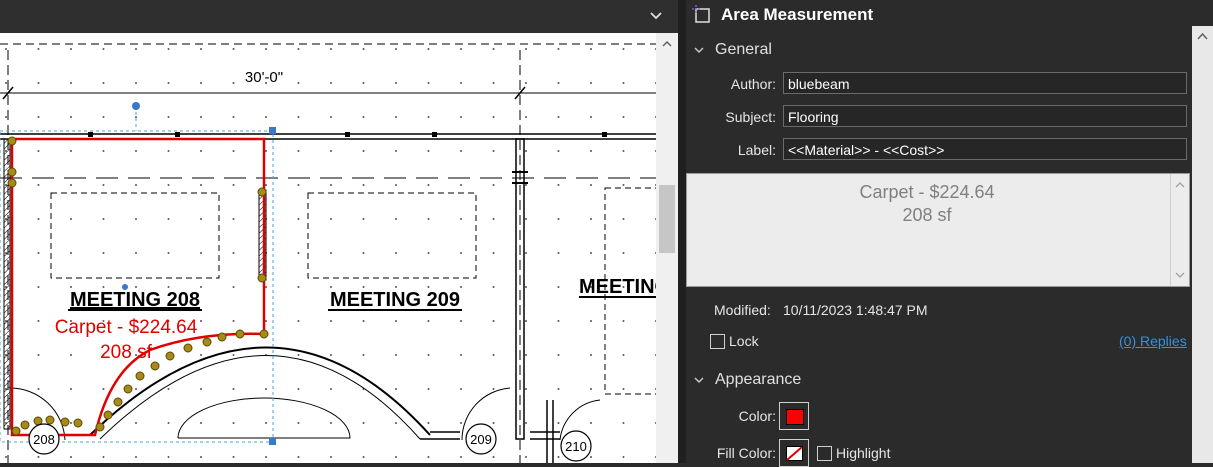 The image size is (1213, 467). What do you see at coordinates (135, 300) in the screenshot?
I see `room-label-208: MEETING 208` at bounding box center [135, 300].